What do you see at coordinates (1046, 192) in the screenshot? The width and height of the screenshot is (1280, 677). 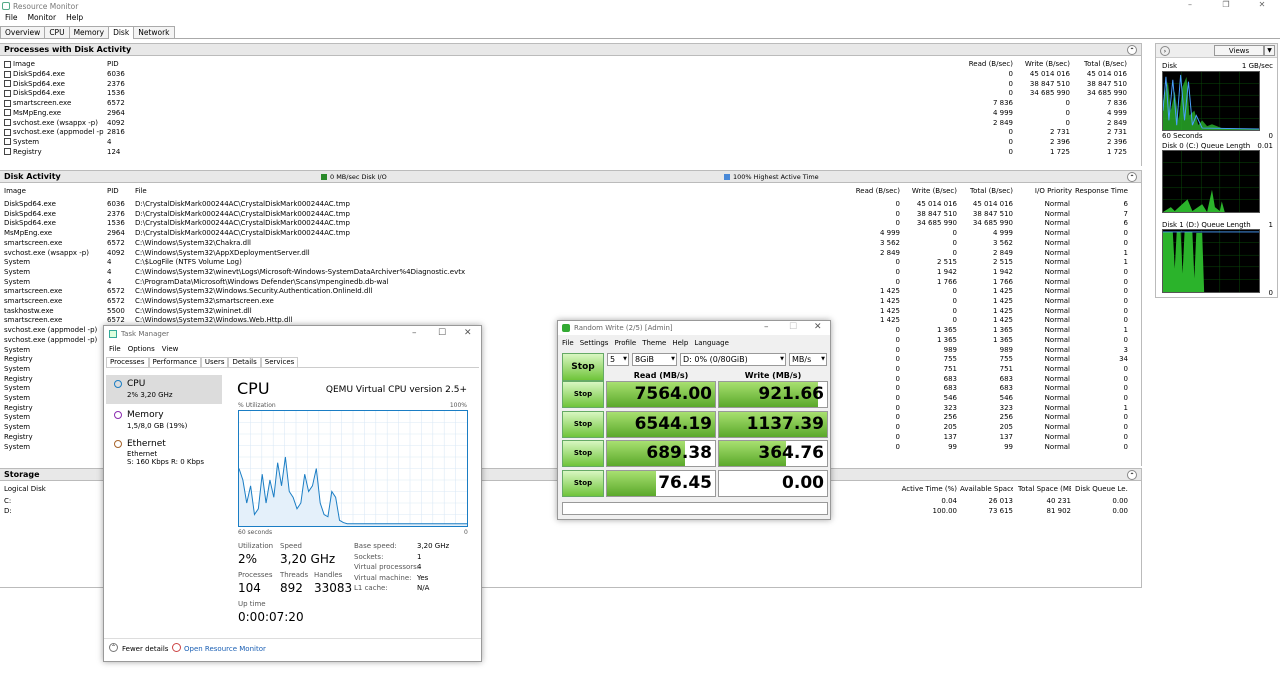 I see `col-io-priority: I/O Priority` at bounding box center [1046, 192].